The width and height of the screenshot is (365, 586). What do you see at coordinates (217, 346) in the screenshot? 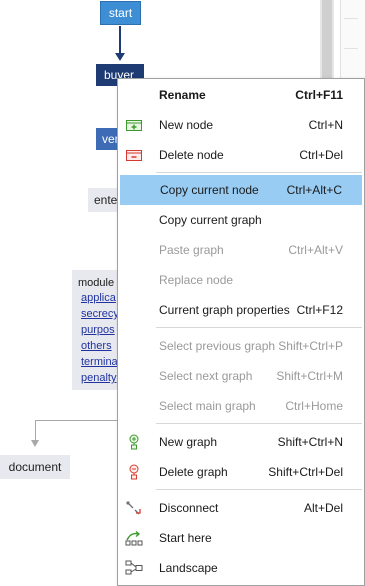
I see `menu-item-label: Select previous graph` at bounding box center [217, 346].